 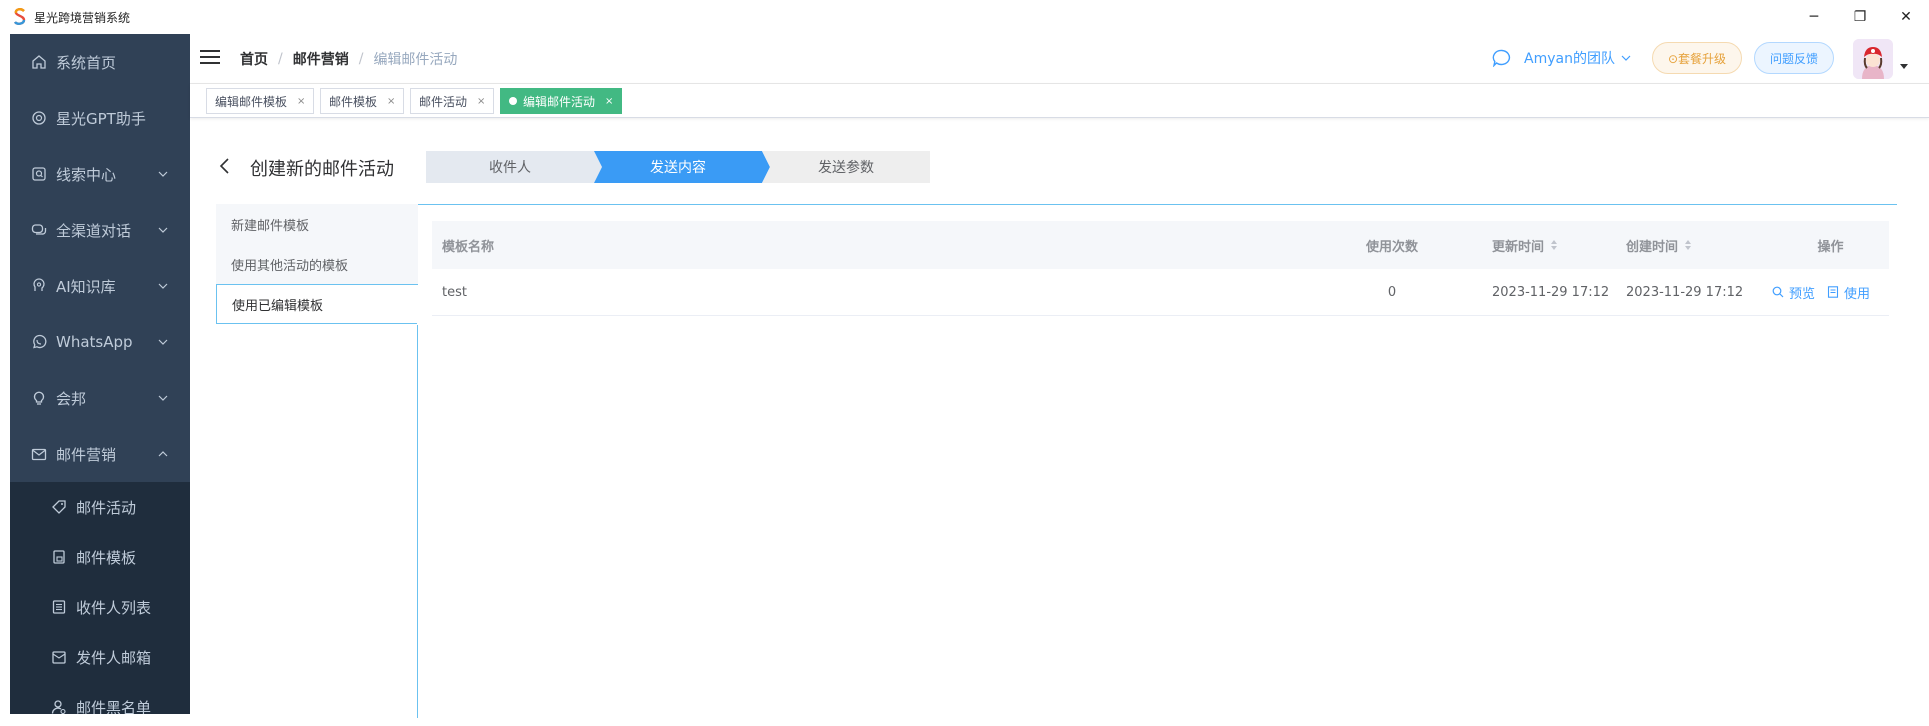 What do you see at coordinates (39, 454) in the screenshot?
I see `mail-icon` at bounding box center [39, 454].